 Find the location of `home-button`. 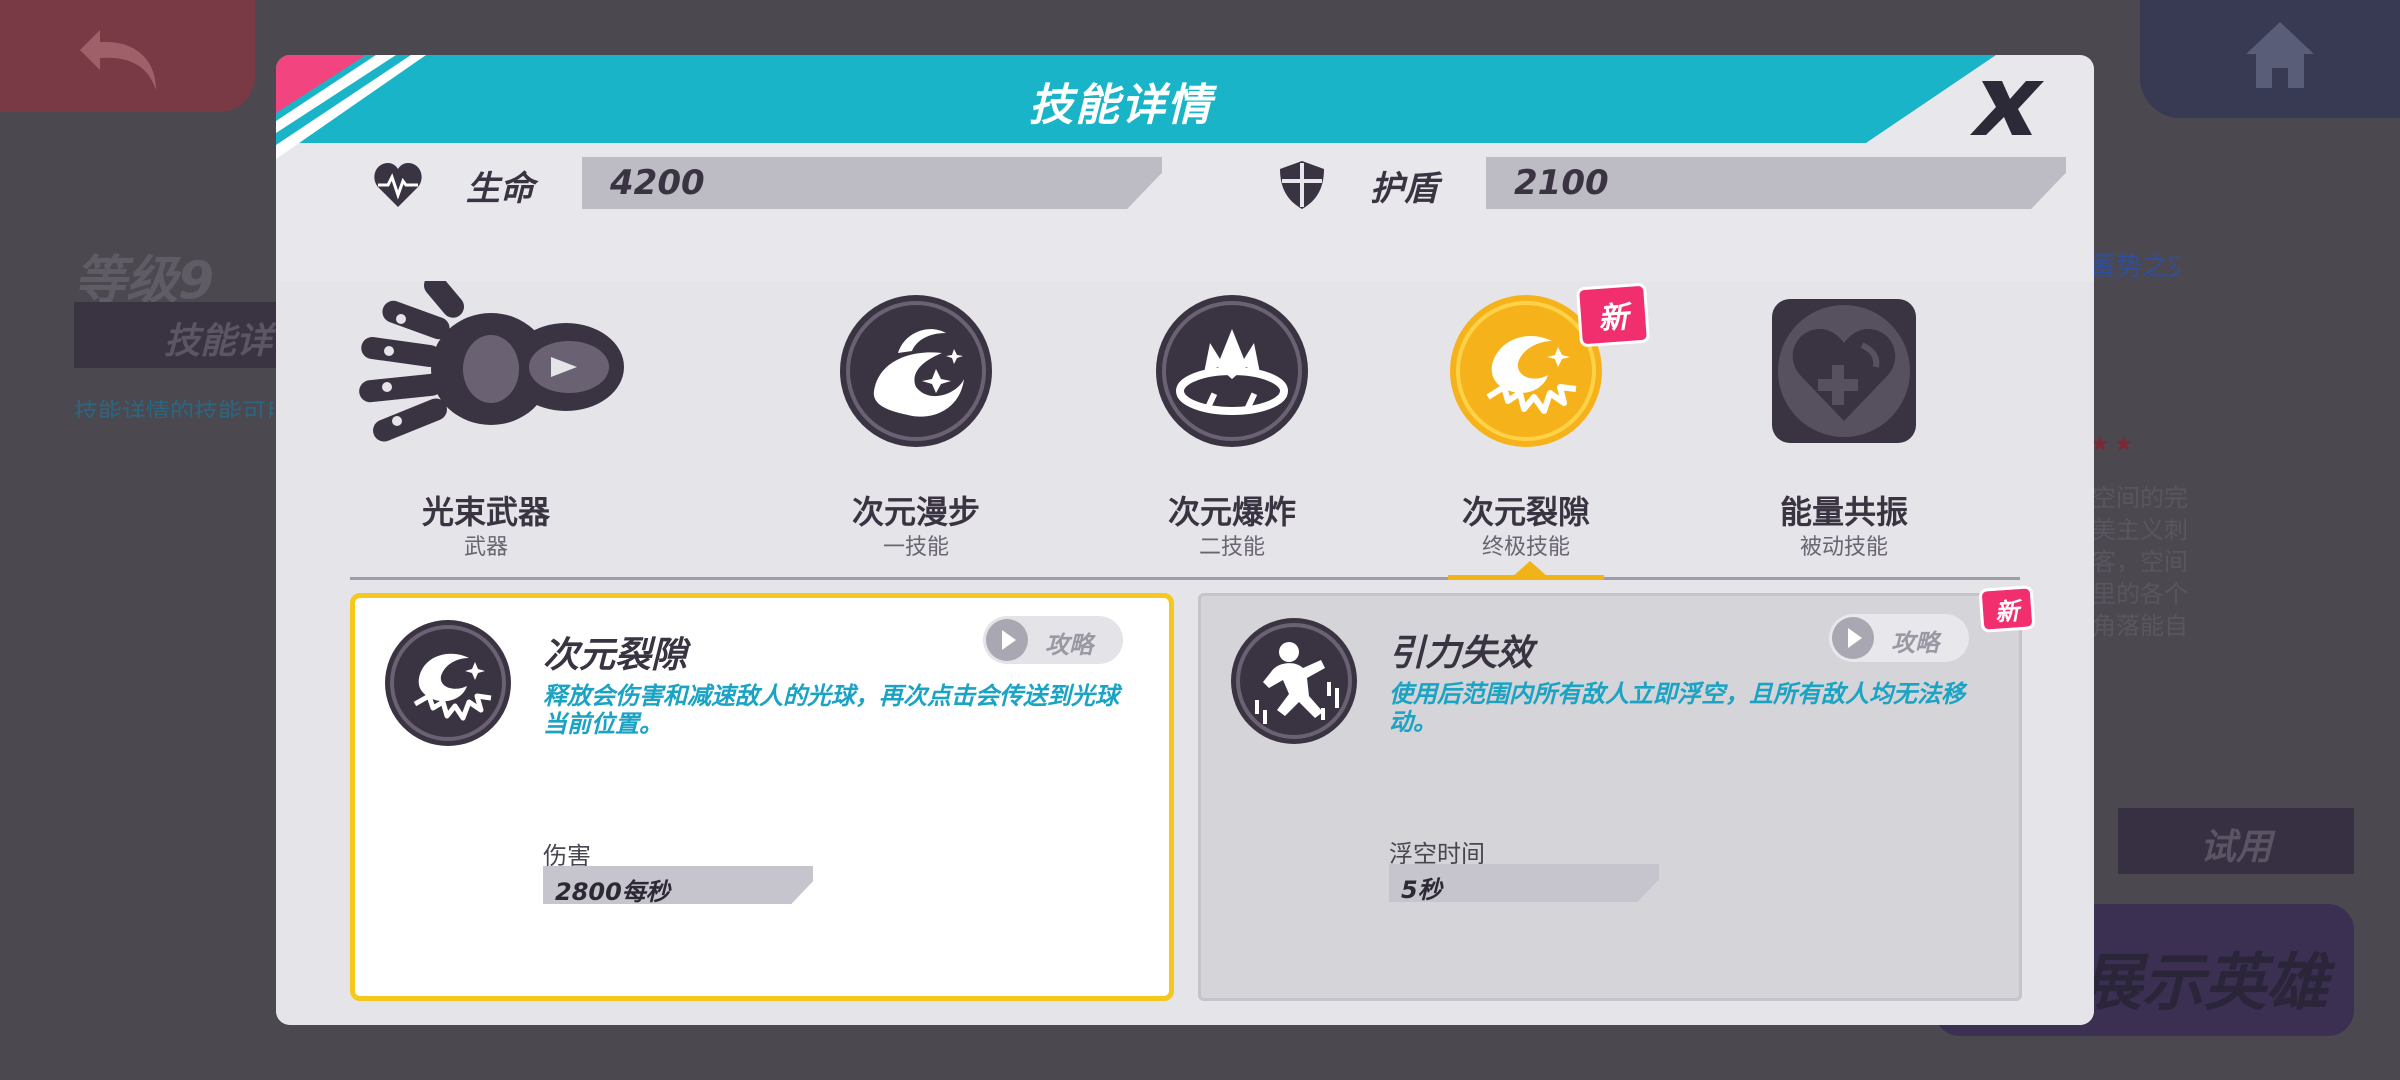

home-button is located at coordinates (2270, 59).